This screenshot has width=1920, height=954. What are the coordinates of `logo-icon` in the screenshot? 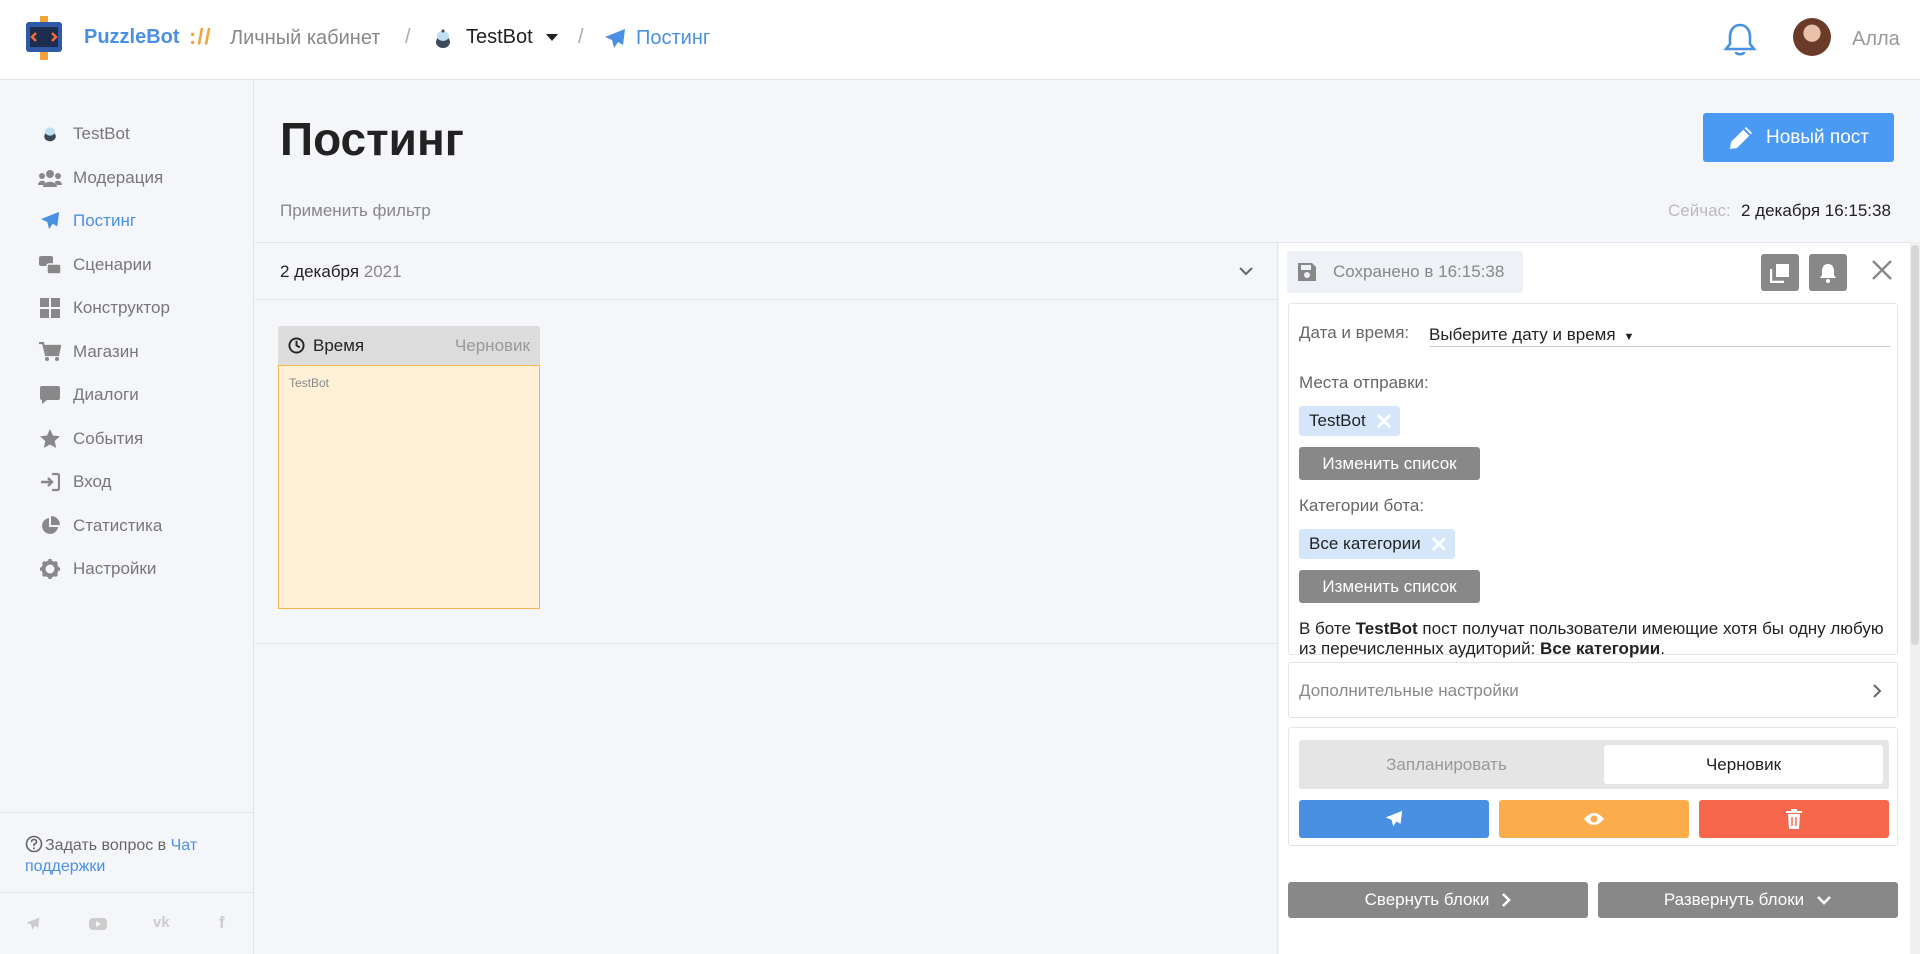 It's located at (44, 40).